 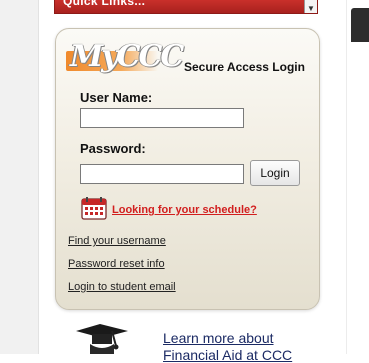 I want to click on student-email-link: Login to student email, so click(x=122, y=287).